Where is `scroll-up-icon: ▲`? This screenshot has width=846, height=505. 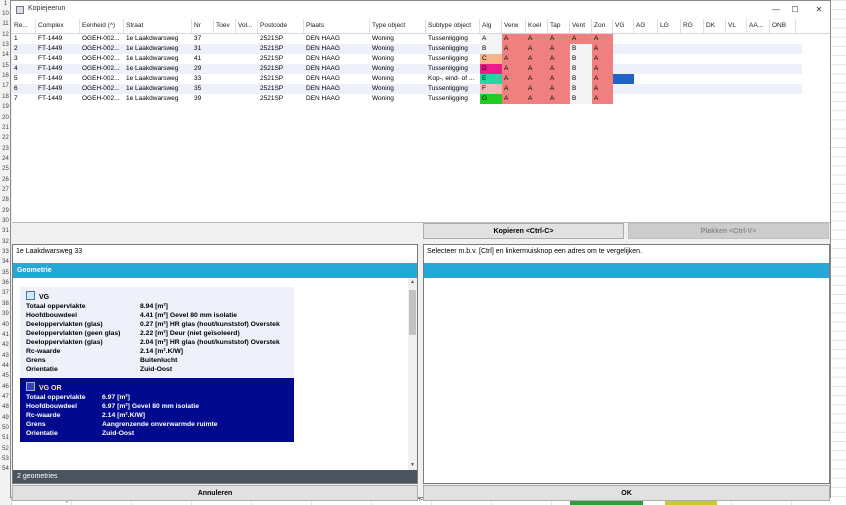 scroll-up-icon: ▲ is located at coordinates (412, 282).